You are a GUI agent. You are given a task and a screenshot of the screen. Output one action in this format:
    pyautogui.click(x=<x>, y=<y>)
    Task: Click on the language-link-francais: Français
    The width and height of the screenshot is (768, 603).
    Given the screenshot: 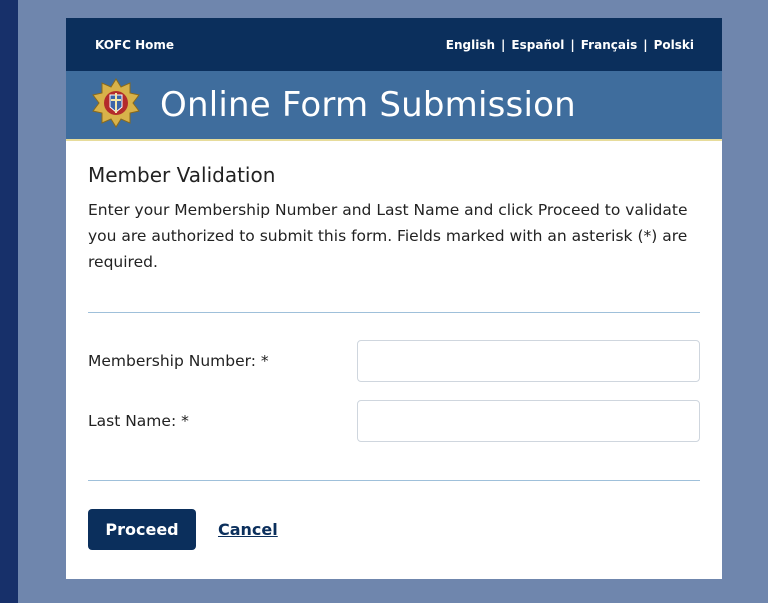 What is the action you would take?
    pyautogui.click(x=609, y=45)
    